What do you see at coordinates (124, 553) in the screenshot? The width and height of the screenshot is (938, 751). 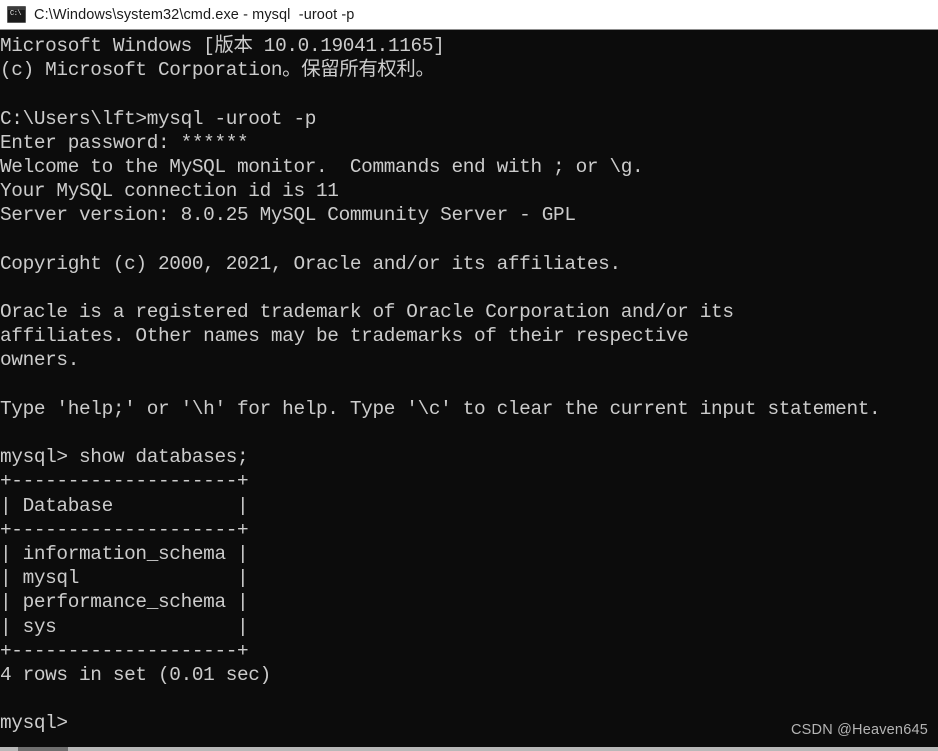 I see `console-line: | information_schema |` at bounding box center [124, 553].